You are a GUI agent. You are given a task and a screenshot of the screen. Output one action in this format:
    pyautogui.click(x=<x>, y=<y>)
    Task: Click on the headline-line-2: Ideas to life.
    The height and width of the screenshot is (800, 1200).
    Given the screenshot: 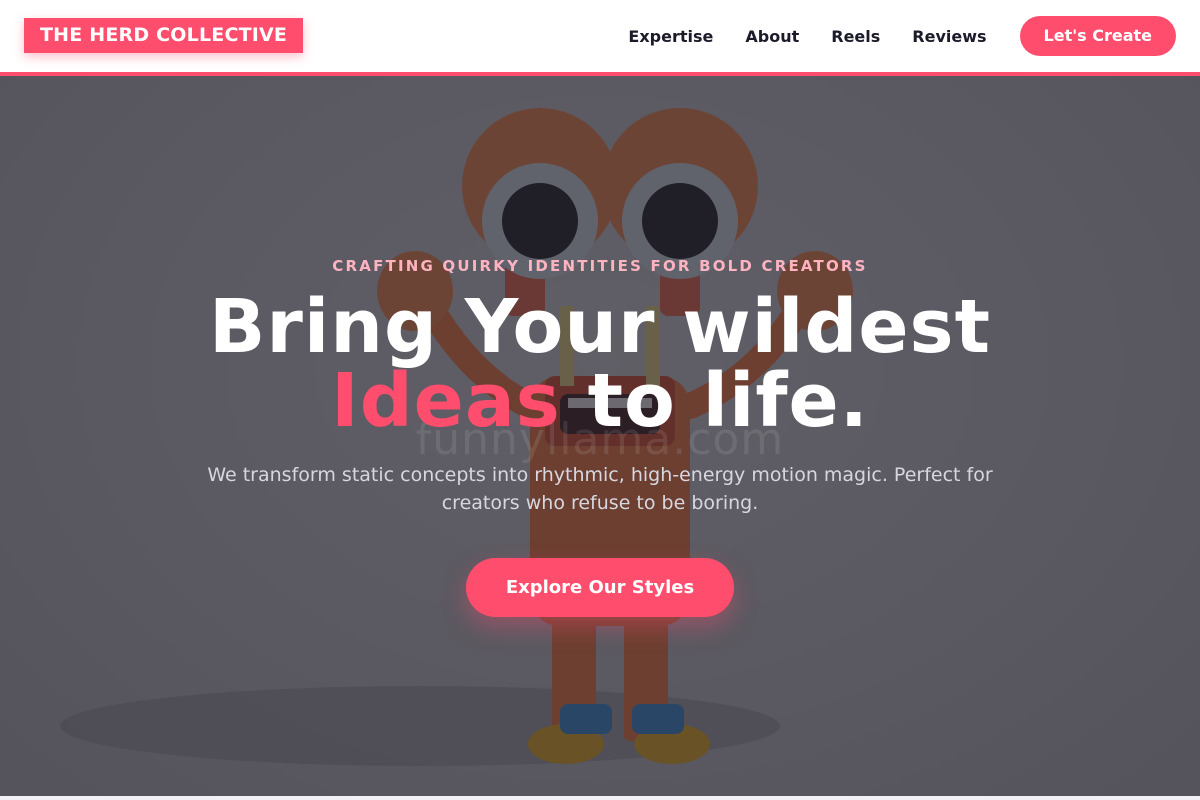 What is the action you would take?
    pyautogui.click(x=600, y=401)
    